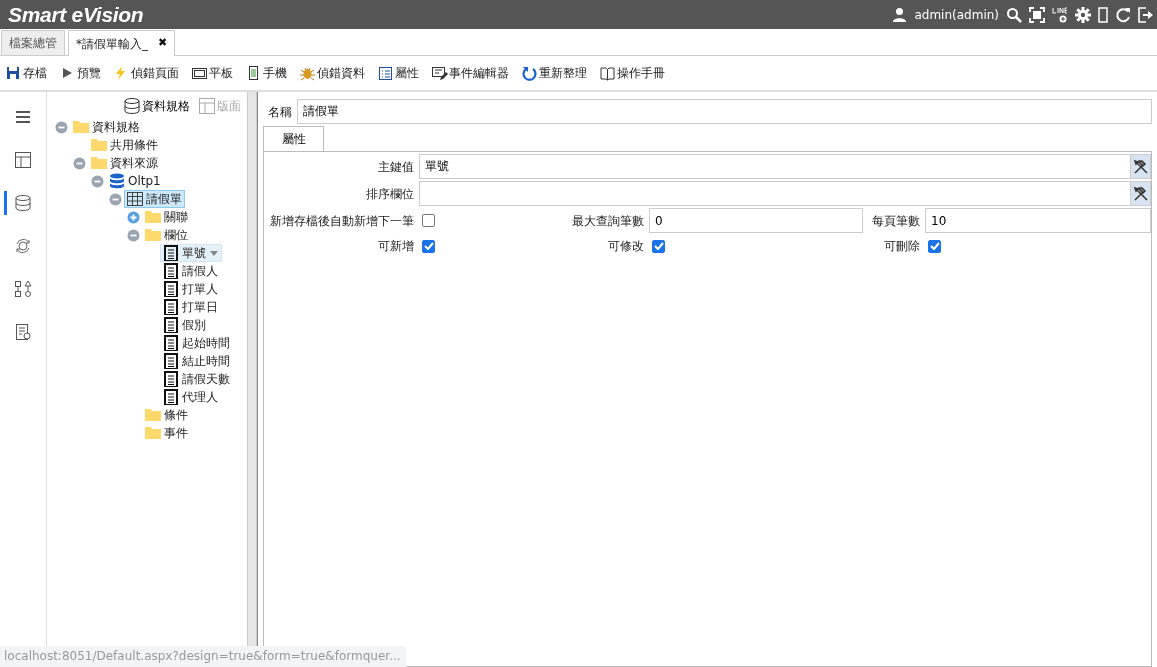 This screenshot has width=1157, height=667. Describe the element at coordinates (554, 73) in the screenshot. I see `refresh-button: 重新整理` at that location.